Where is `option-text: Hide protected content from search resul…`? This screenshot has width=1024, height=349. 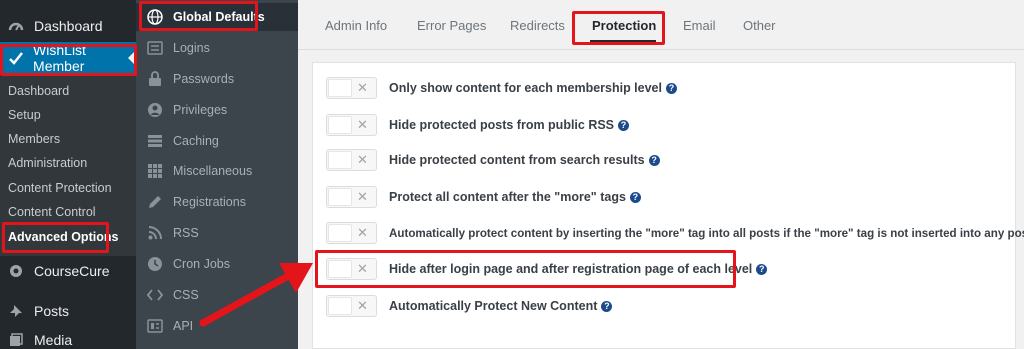 option-text: Hide protected content from search resul… is located at coordinates (517, 160).